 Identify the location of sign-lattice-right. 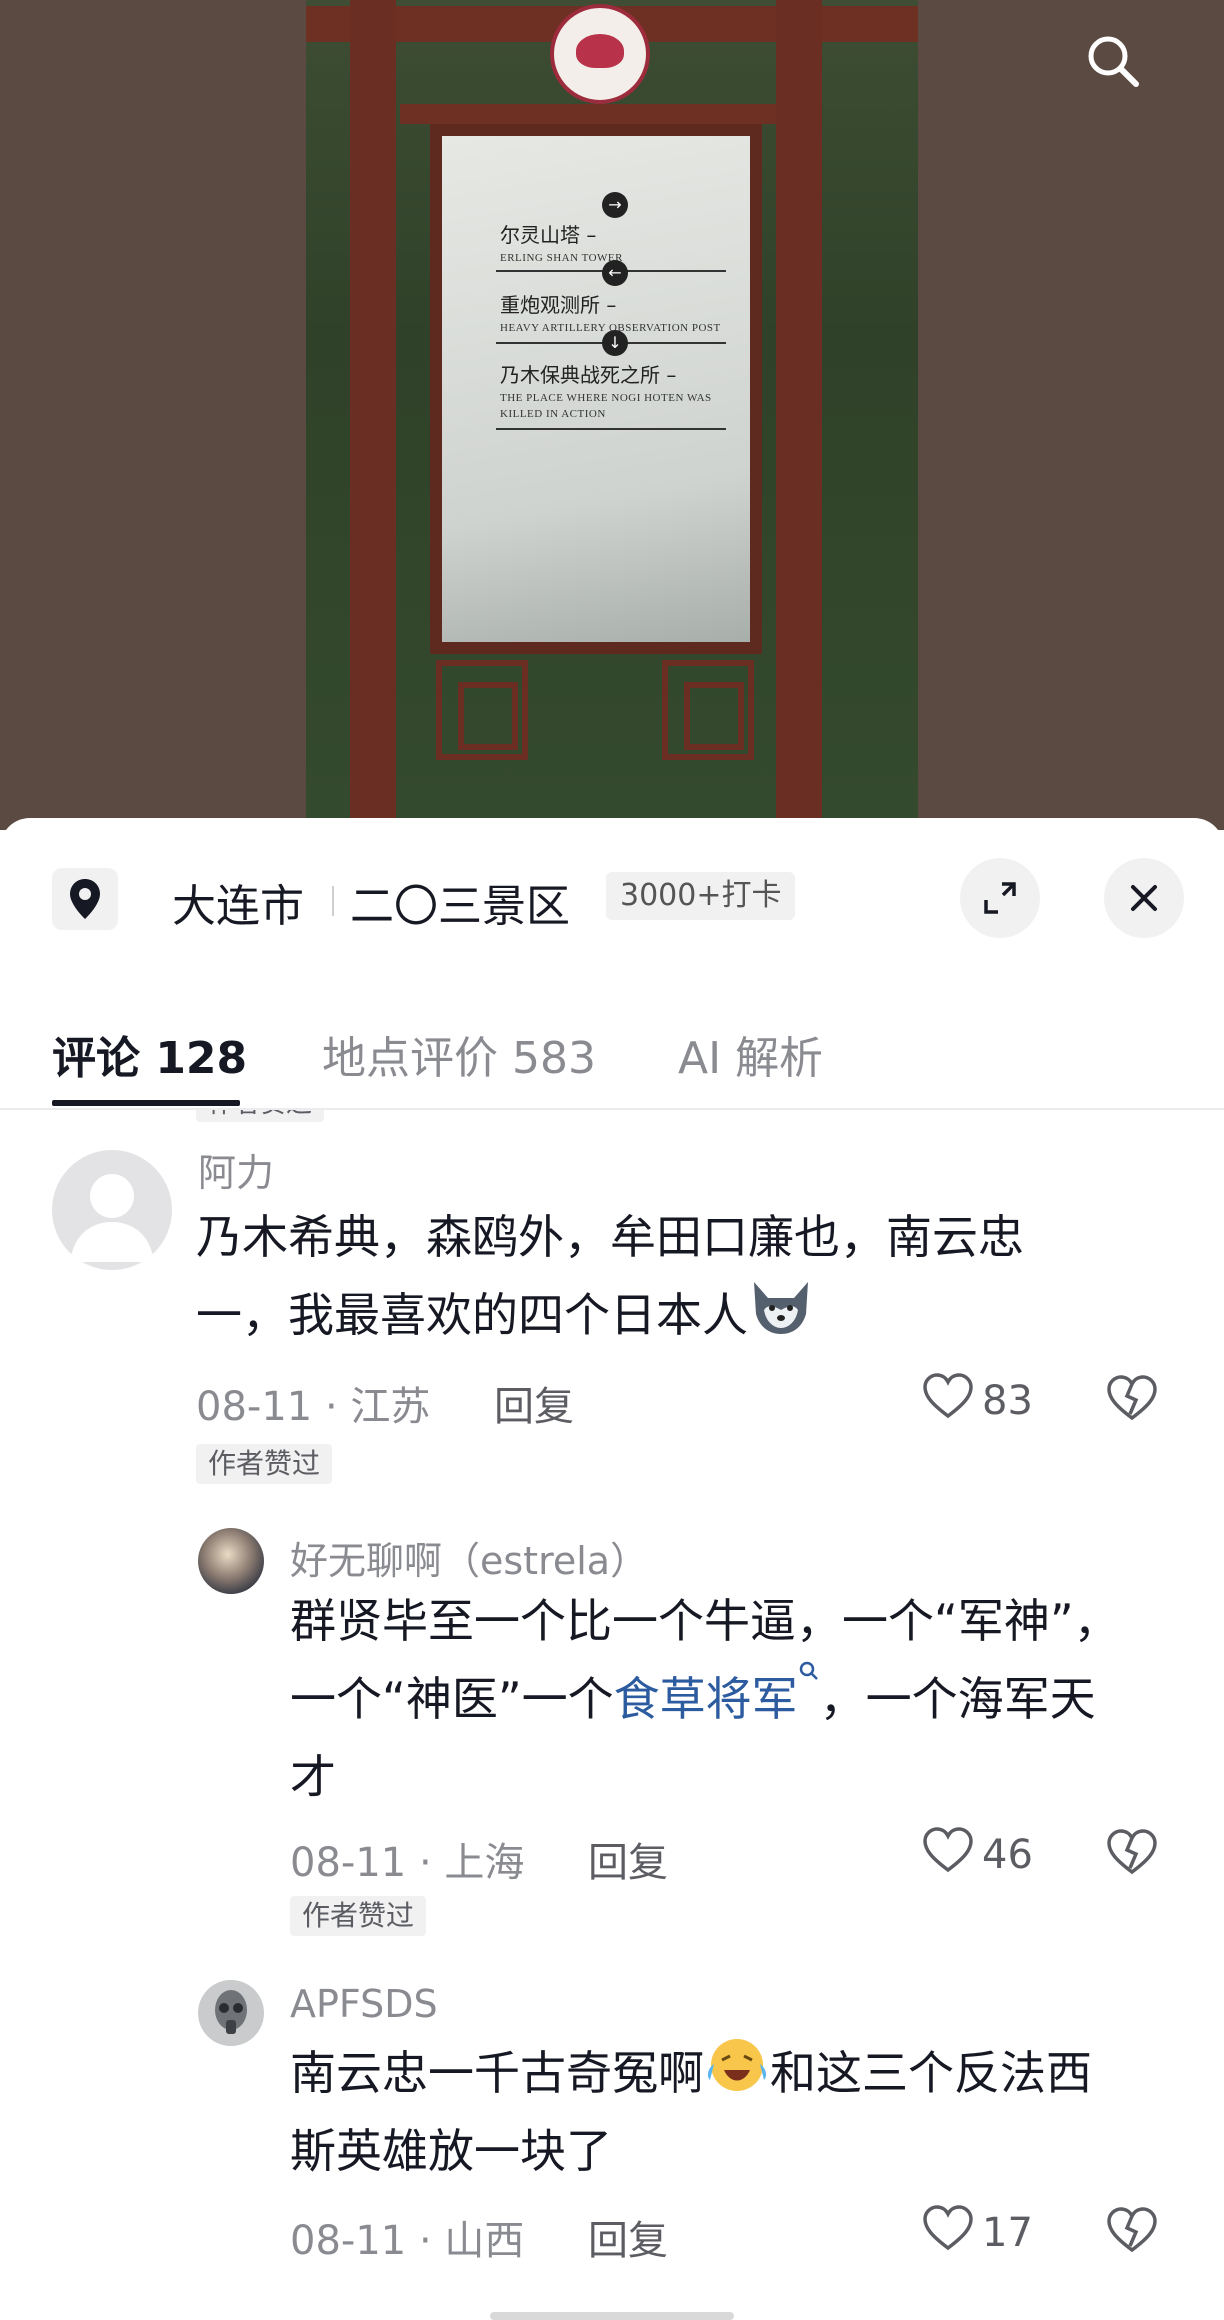
(708, 710).